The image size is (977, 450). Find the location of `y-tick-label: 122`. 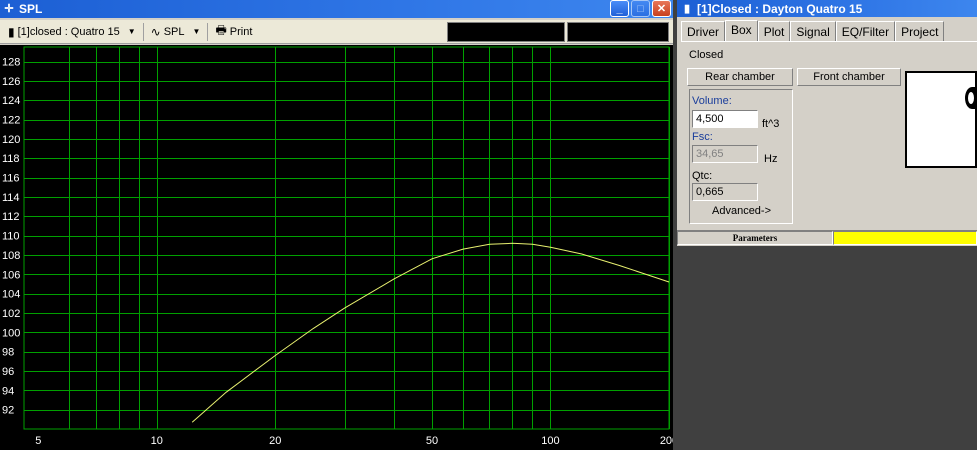

y-tick-label: 122 is located at coordinates (11, 121).